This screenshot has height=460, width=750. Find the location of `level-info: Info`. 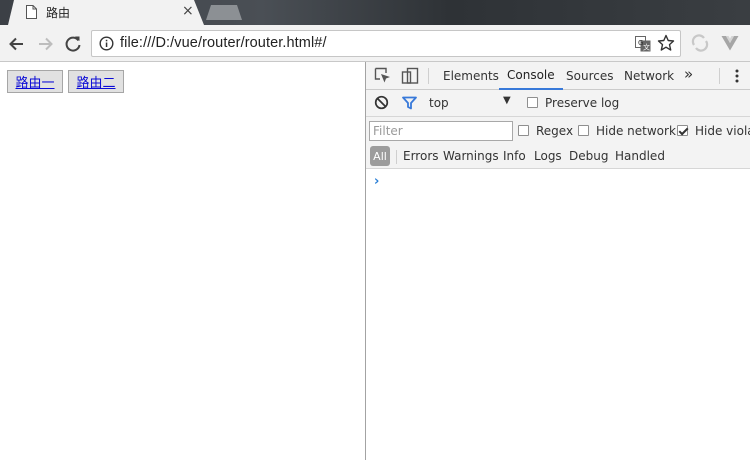

level-info: Info is located at coordinates (514, 156).